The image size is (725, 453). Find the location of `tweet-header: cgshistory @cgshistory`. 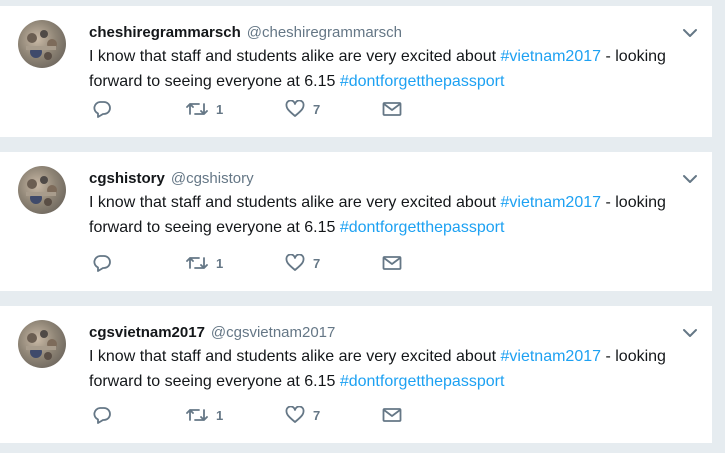

tweet-header: cgshistory @cgshistory is located at coordinates (171, 178).